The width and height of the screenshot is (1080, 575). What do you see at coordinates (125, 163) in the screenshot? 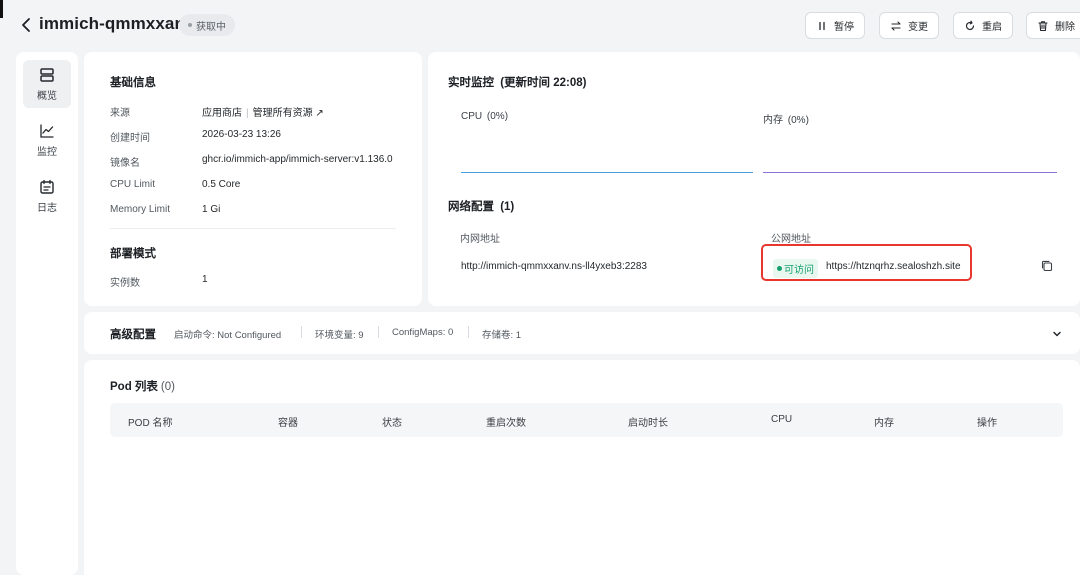
I see `image-key: 镜像名` at bounding box center [125, 163].